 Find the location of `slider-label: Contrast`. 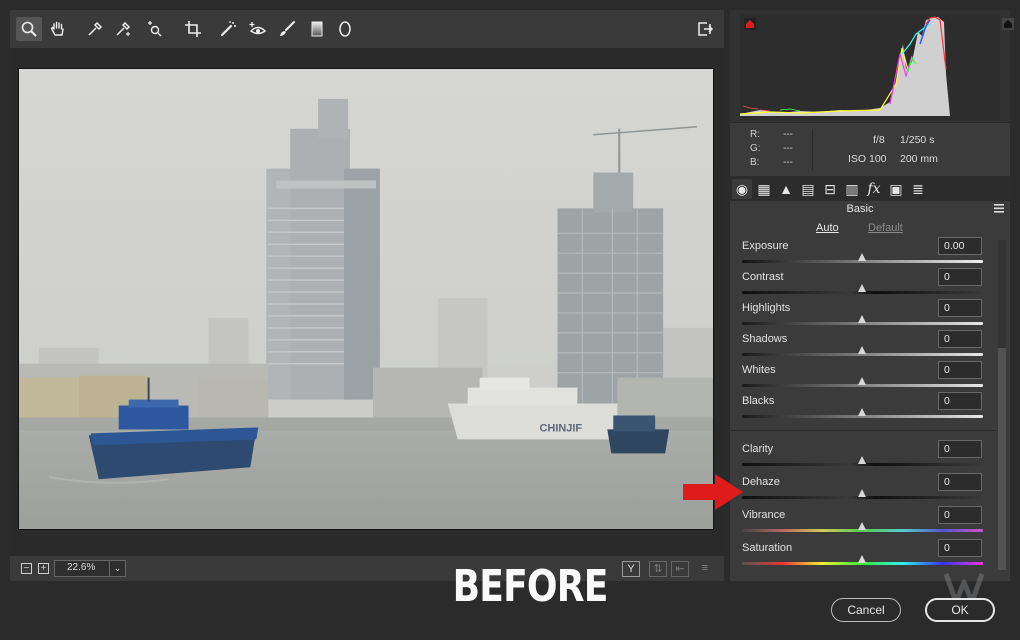

slider-label: Contrast is located at coordinates (763, 277).